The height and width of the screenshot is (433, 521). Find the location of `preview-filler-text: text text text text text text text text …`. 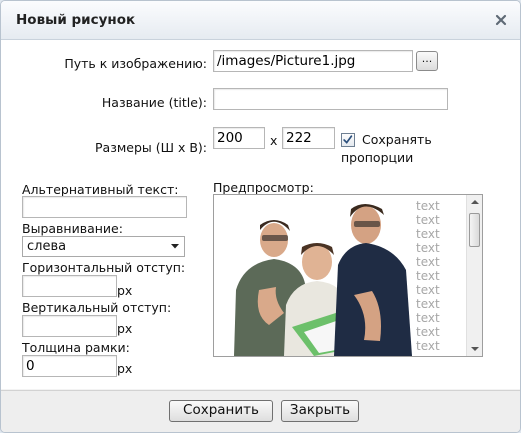

preview-filler-text: text text text text text text text text … is located at coordinates (436, 276).